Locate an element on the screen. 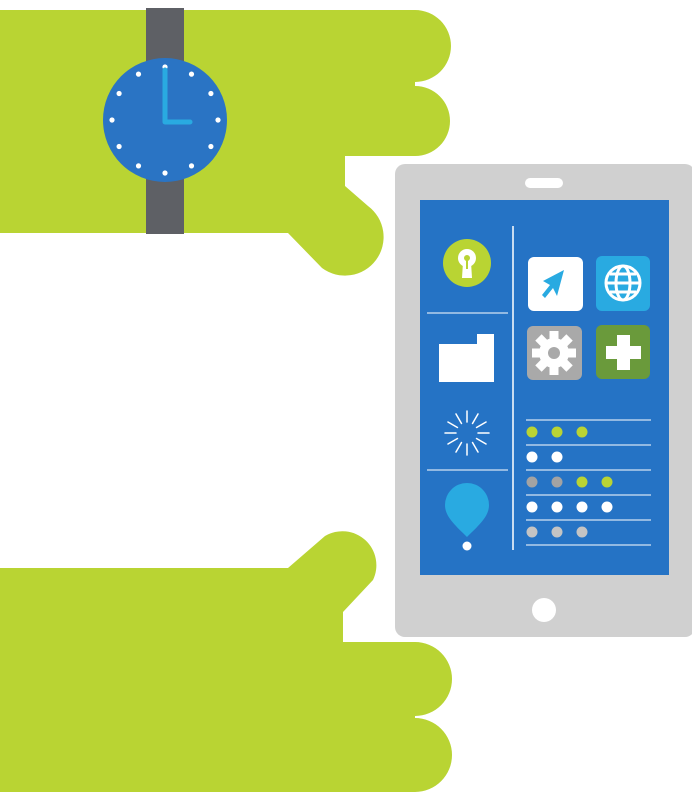  tablet-speaker is located at coordinates (544, 183).